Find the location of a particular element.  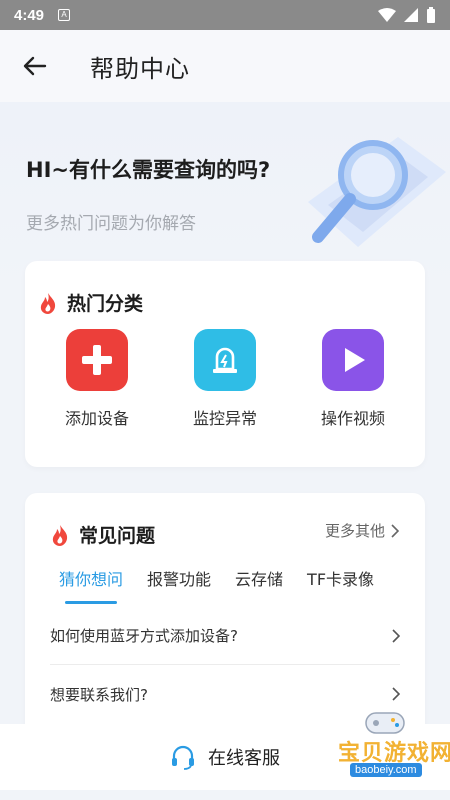

headset-icon is located at coordinates (183, 757).